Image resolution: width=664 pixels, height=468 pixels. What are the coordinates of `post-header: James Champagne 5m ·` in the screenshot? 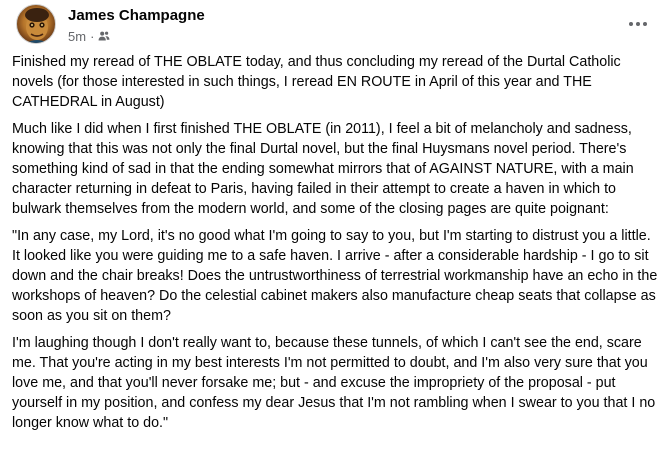 It's located at (336, 26).